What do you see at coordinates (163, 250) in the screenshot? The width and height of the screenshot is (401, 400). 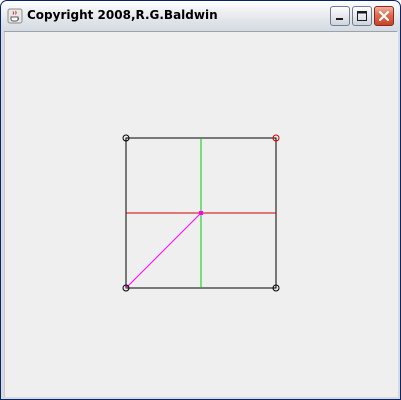 I see `diagonal-line` at bounding box center [163, 250].